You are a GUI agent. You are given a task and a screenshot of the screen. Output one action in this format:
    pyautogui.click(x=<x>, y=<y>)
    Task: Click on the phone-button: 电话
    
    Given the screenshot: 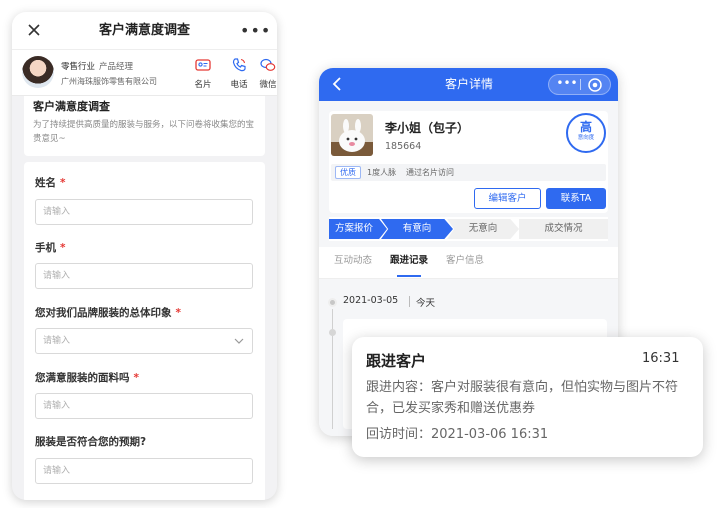 What is the action you would take?
    pyautogui.click(x=239, y=74)
    